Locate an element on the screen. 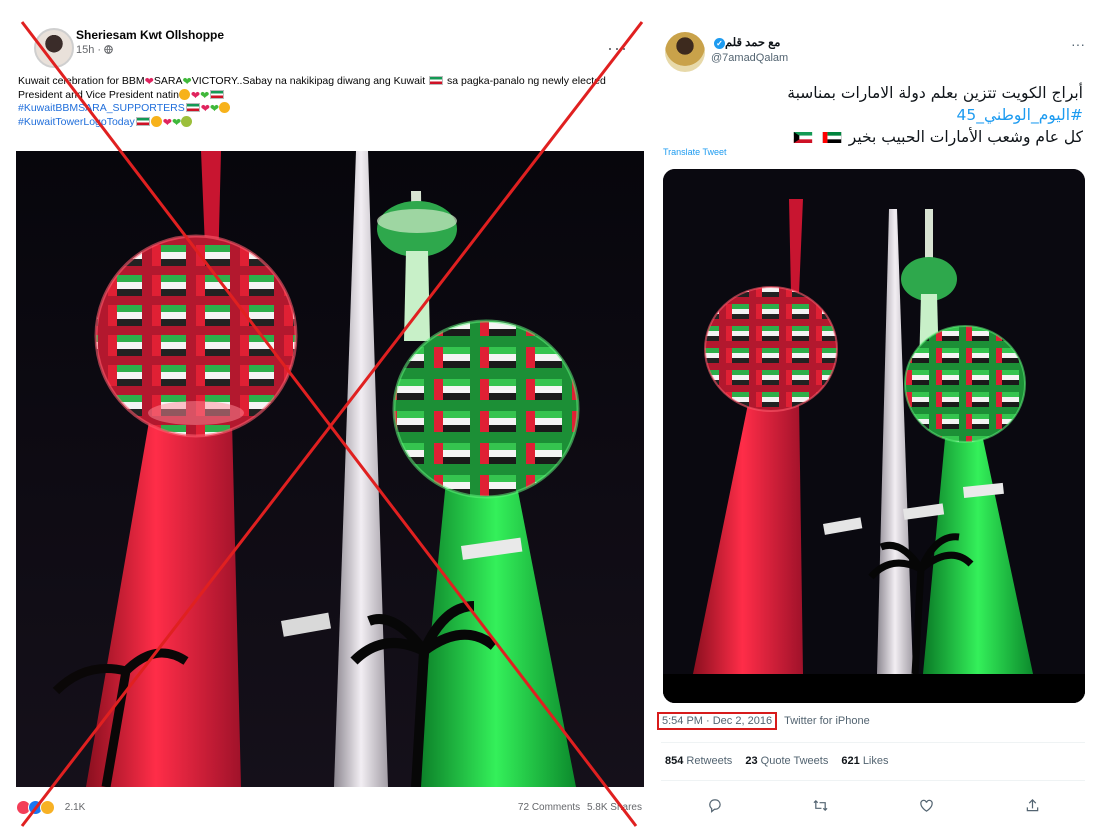  tweet-display-name: مع حمد قلم✓ is located at coordinates (745, 42).